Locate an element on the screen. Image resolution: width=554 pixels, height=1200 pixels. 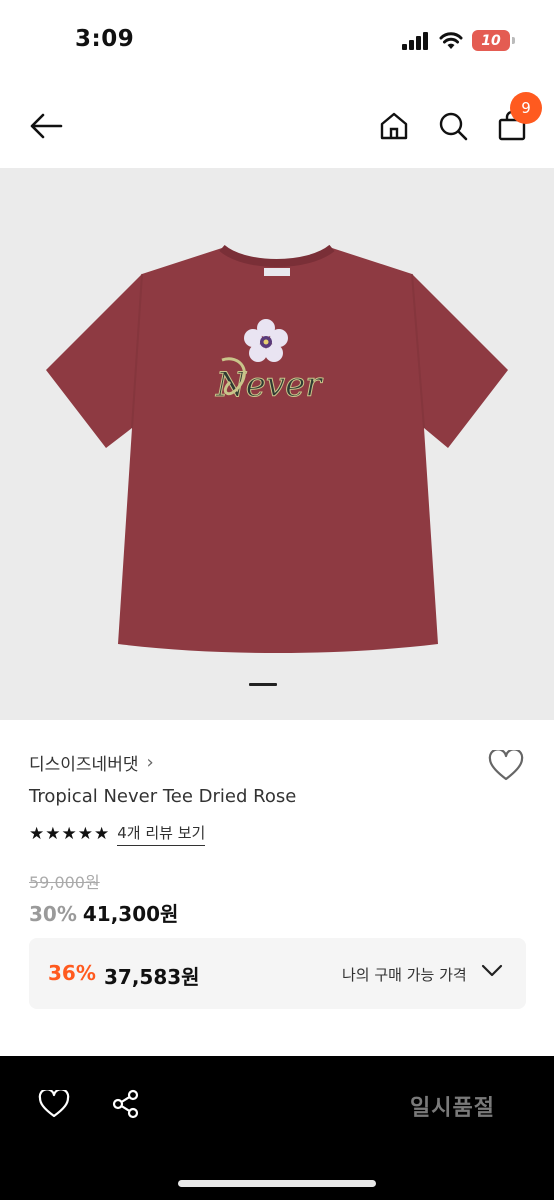
arrow-left-icon is located at coordinates (46, 126).